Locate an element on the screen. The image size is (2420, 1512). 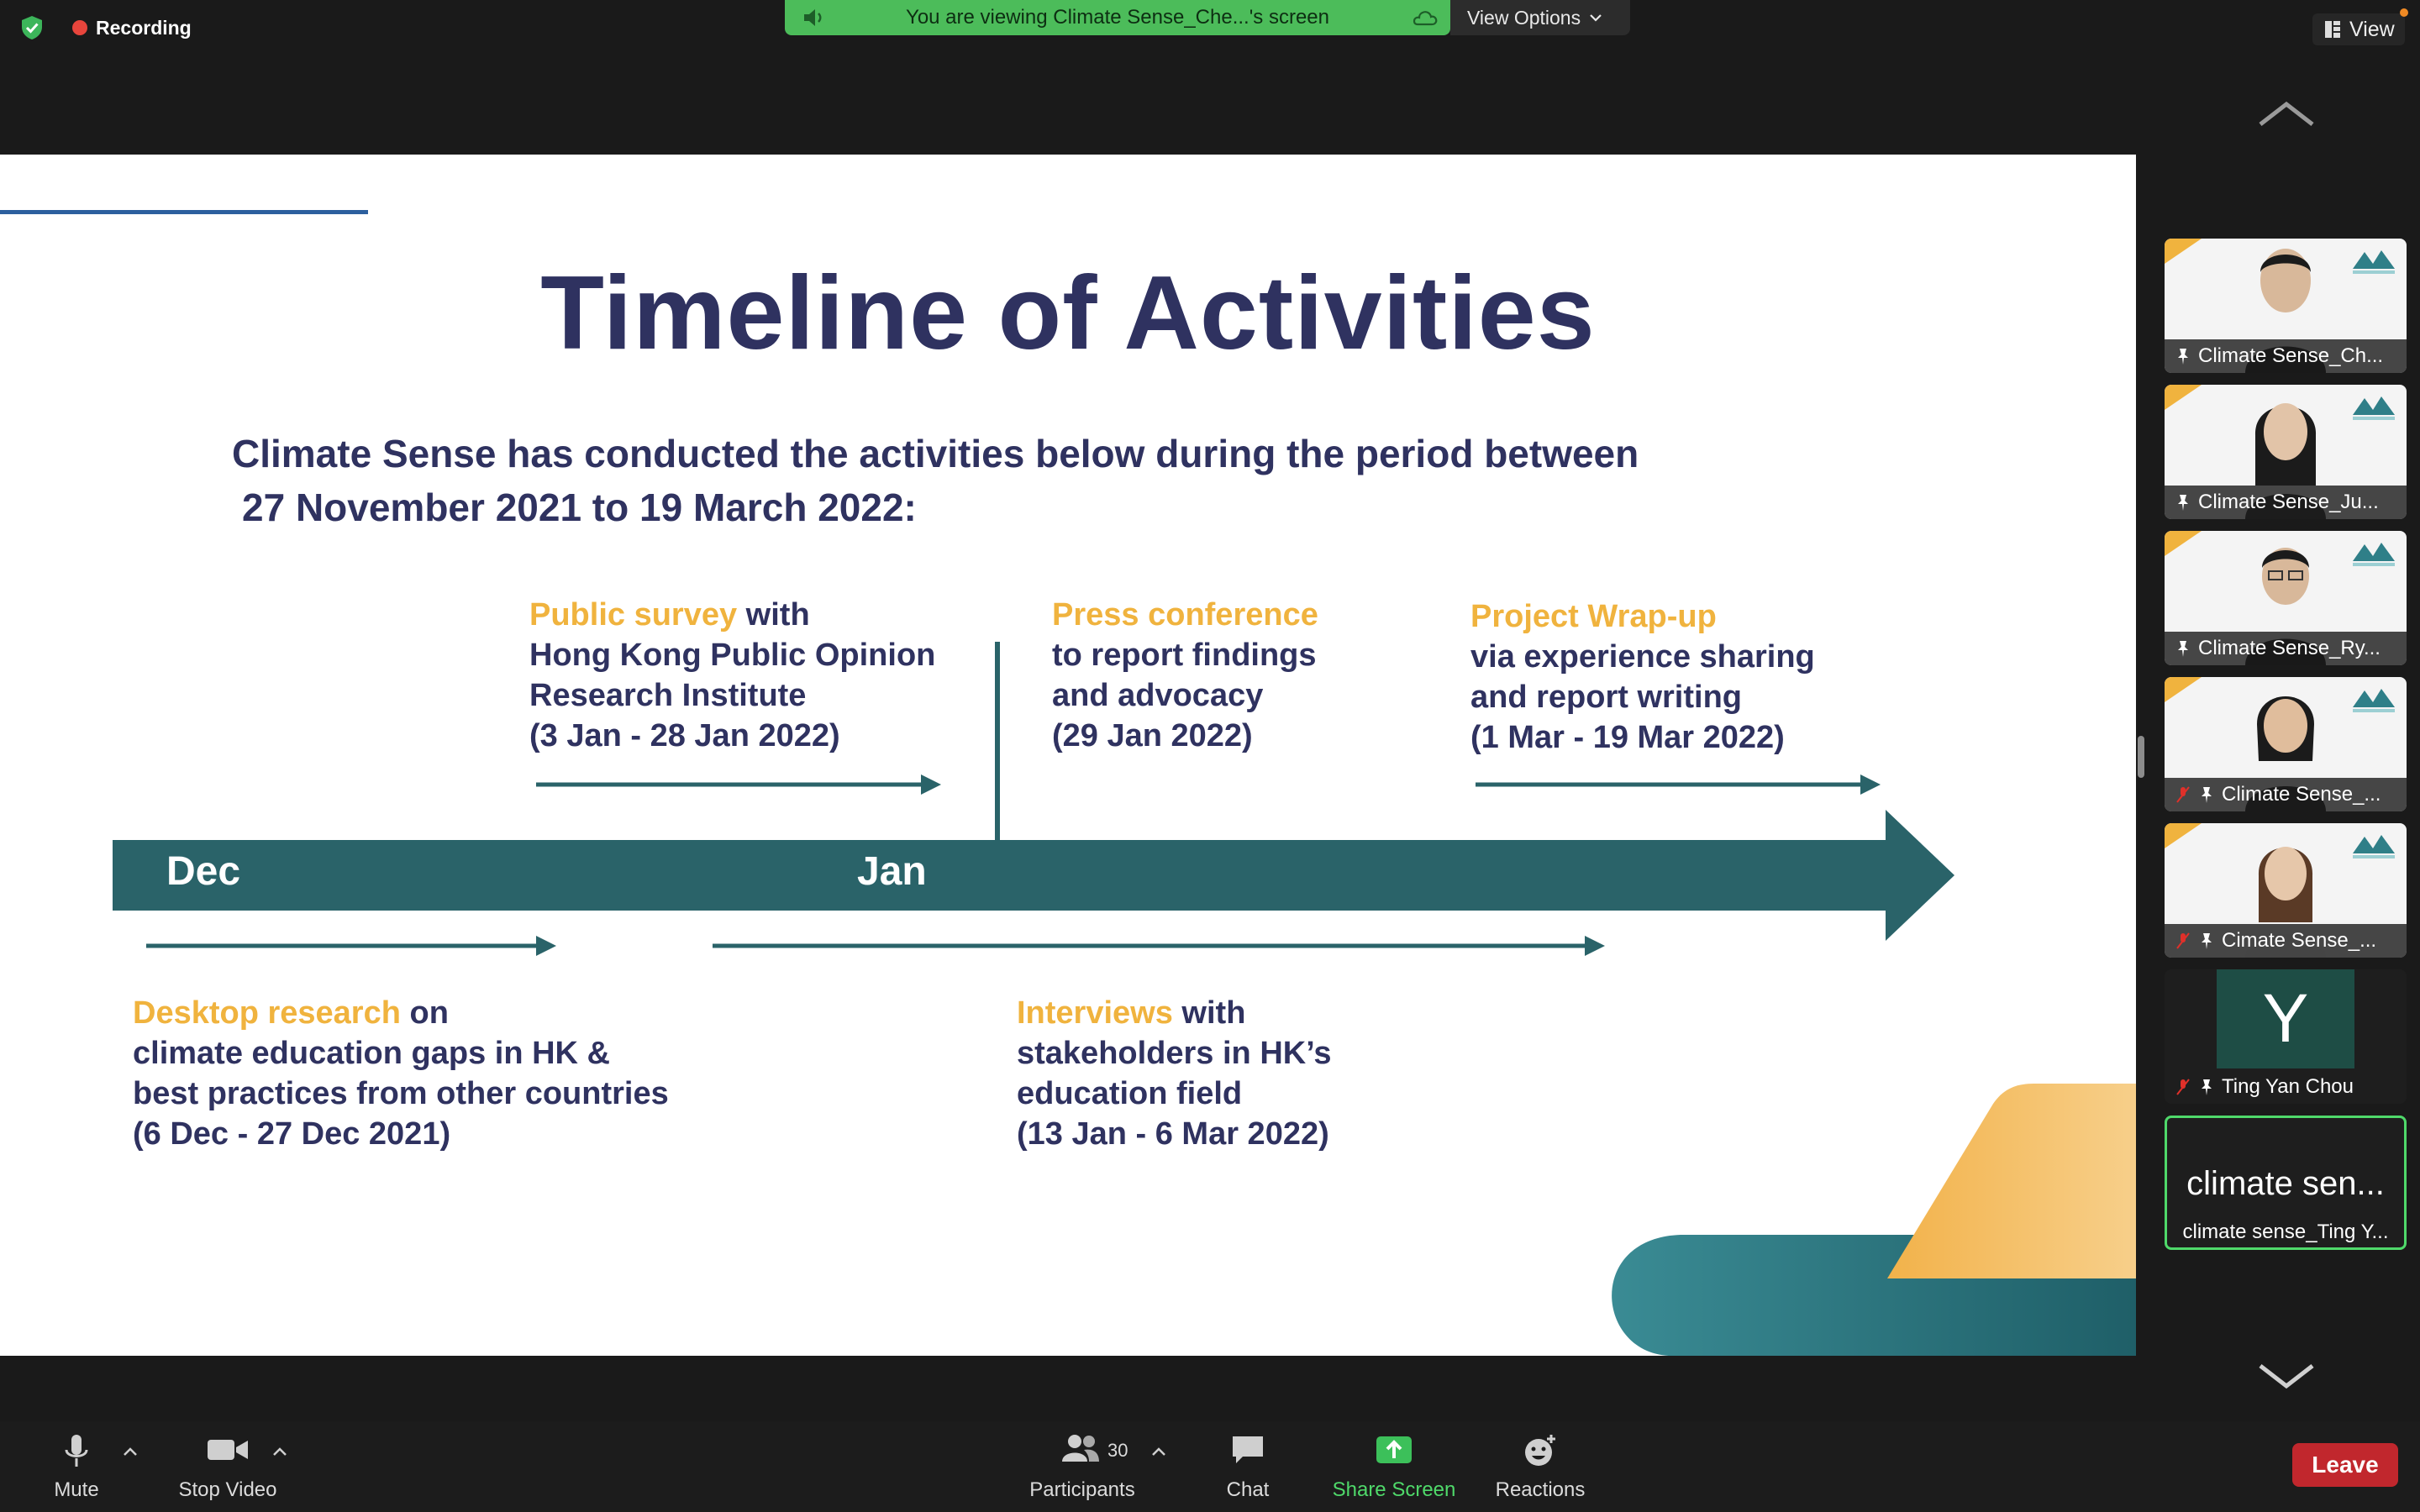
participant-tile: Y Ting Yan Chou is located at coordinates (2286, 1036).